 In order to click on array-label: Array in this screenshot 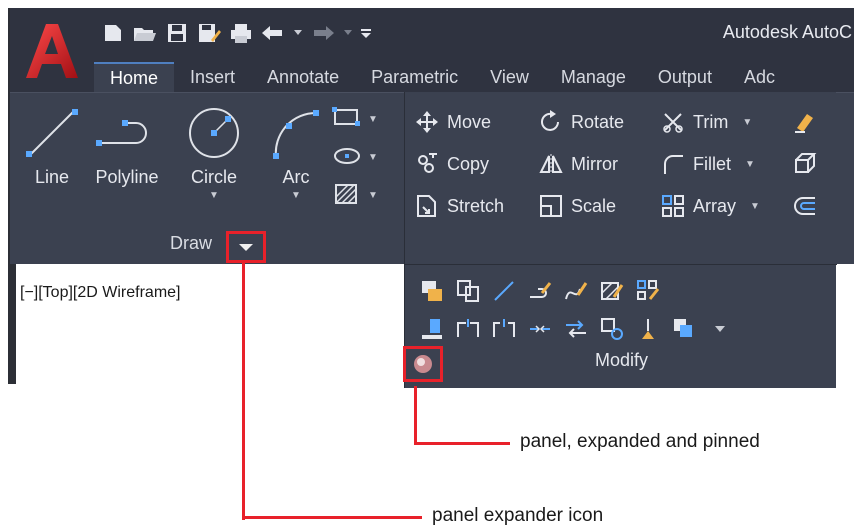, I will do `click(715, 205)`.